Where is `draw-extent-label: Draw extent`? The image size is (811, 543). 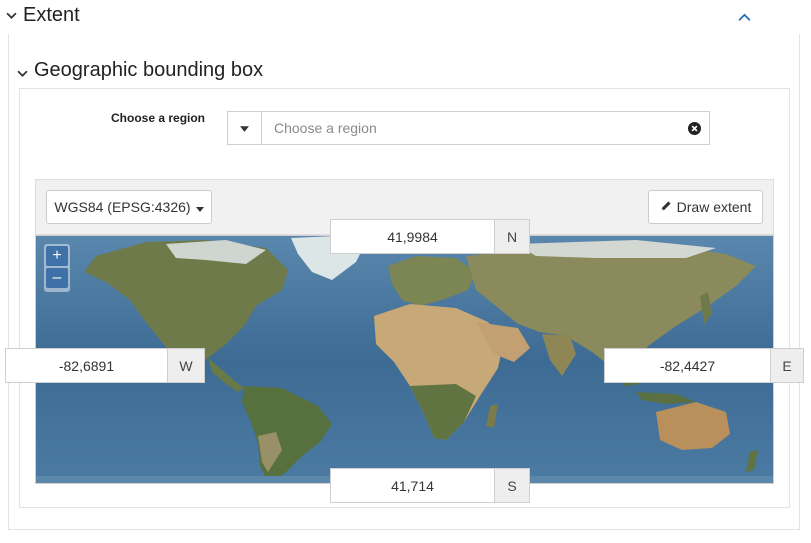 draw-extent-label: Draw extent is located at coordinates (714, 207).